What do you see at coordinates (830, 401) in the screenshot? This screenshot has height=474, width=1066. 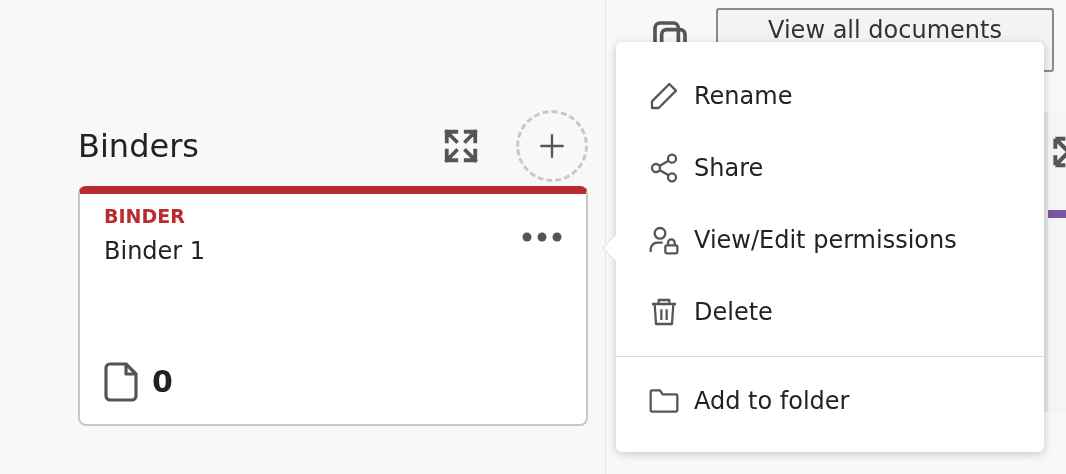 I see `menu-item: Add to folder` at bounding box center [830, 401].